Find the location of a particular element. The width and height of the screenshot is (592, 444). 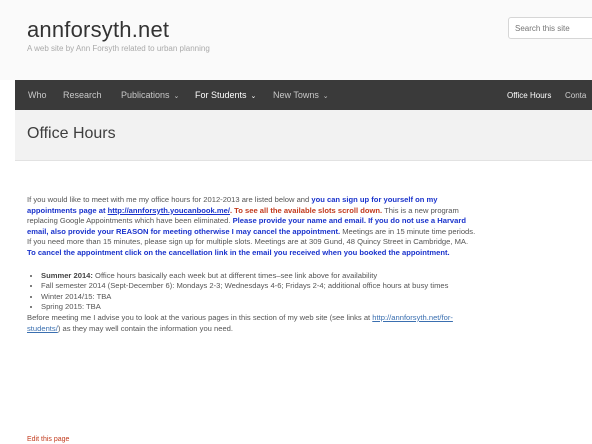

nav-item-label: Research is located at coordinates (82, 95).